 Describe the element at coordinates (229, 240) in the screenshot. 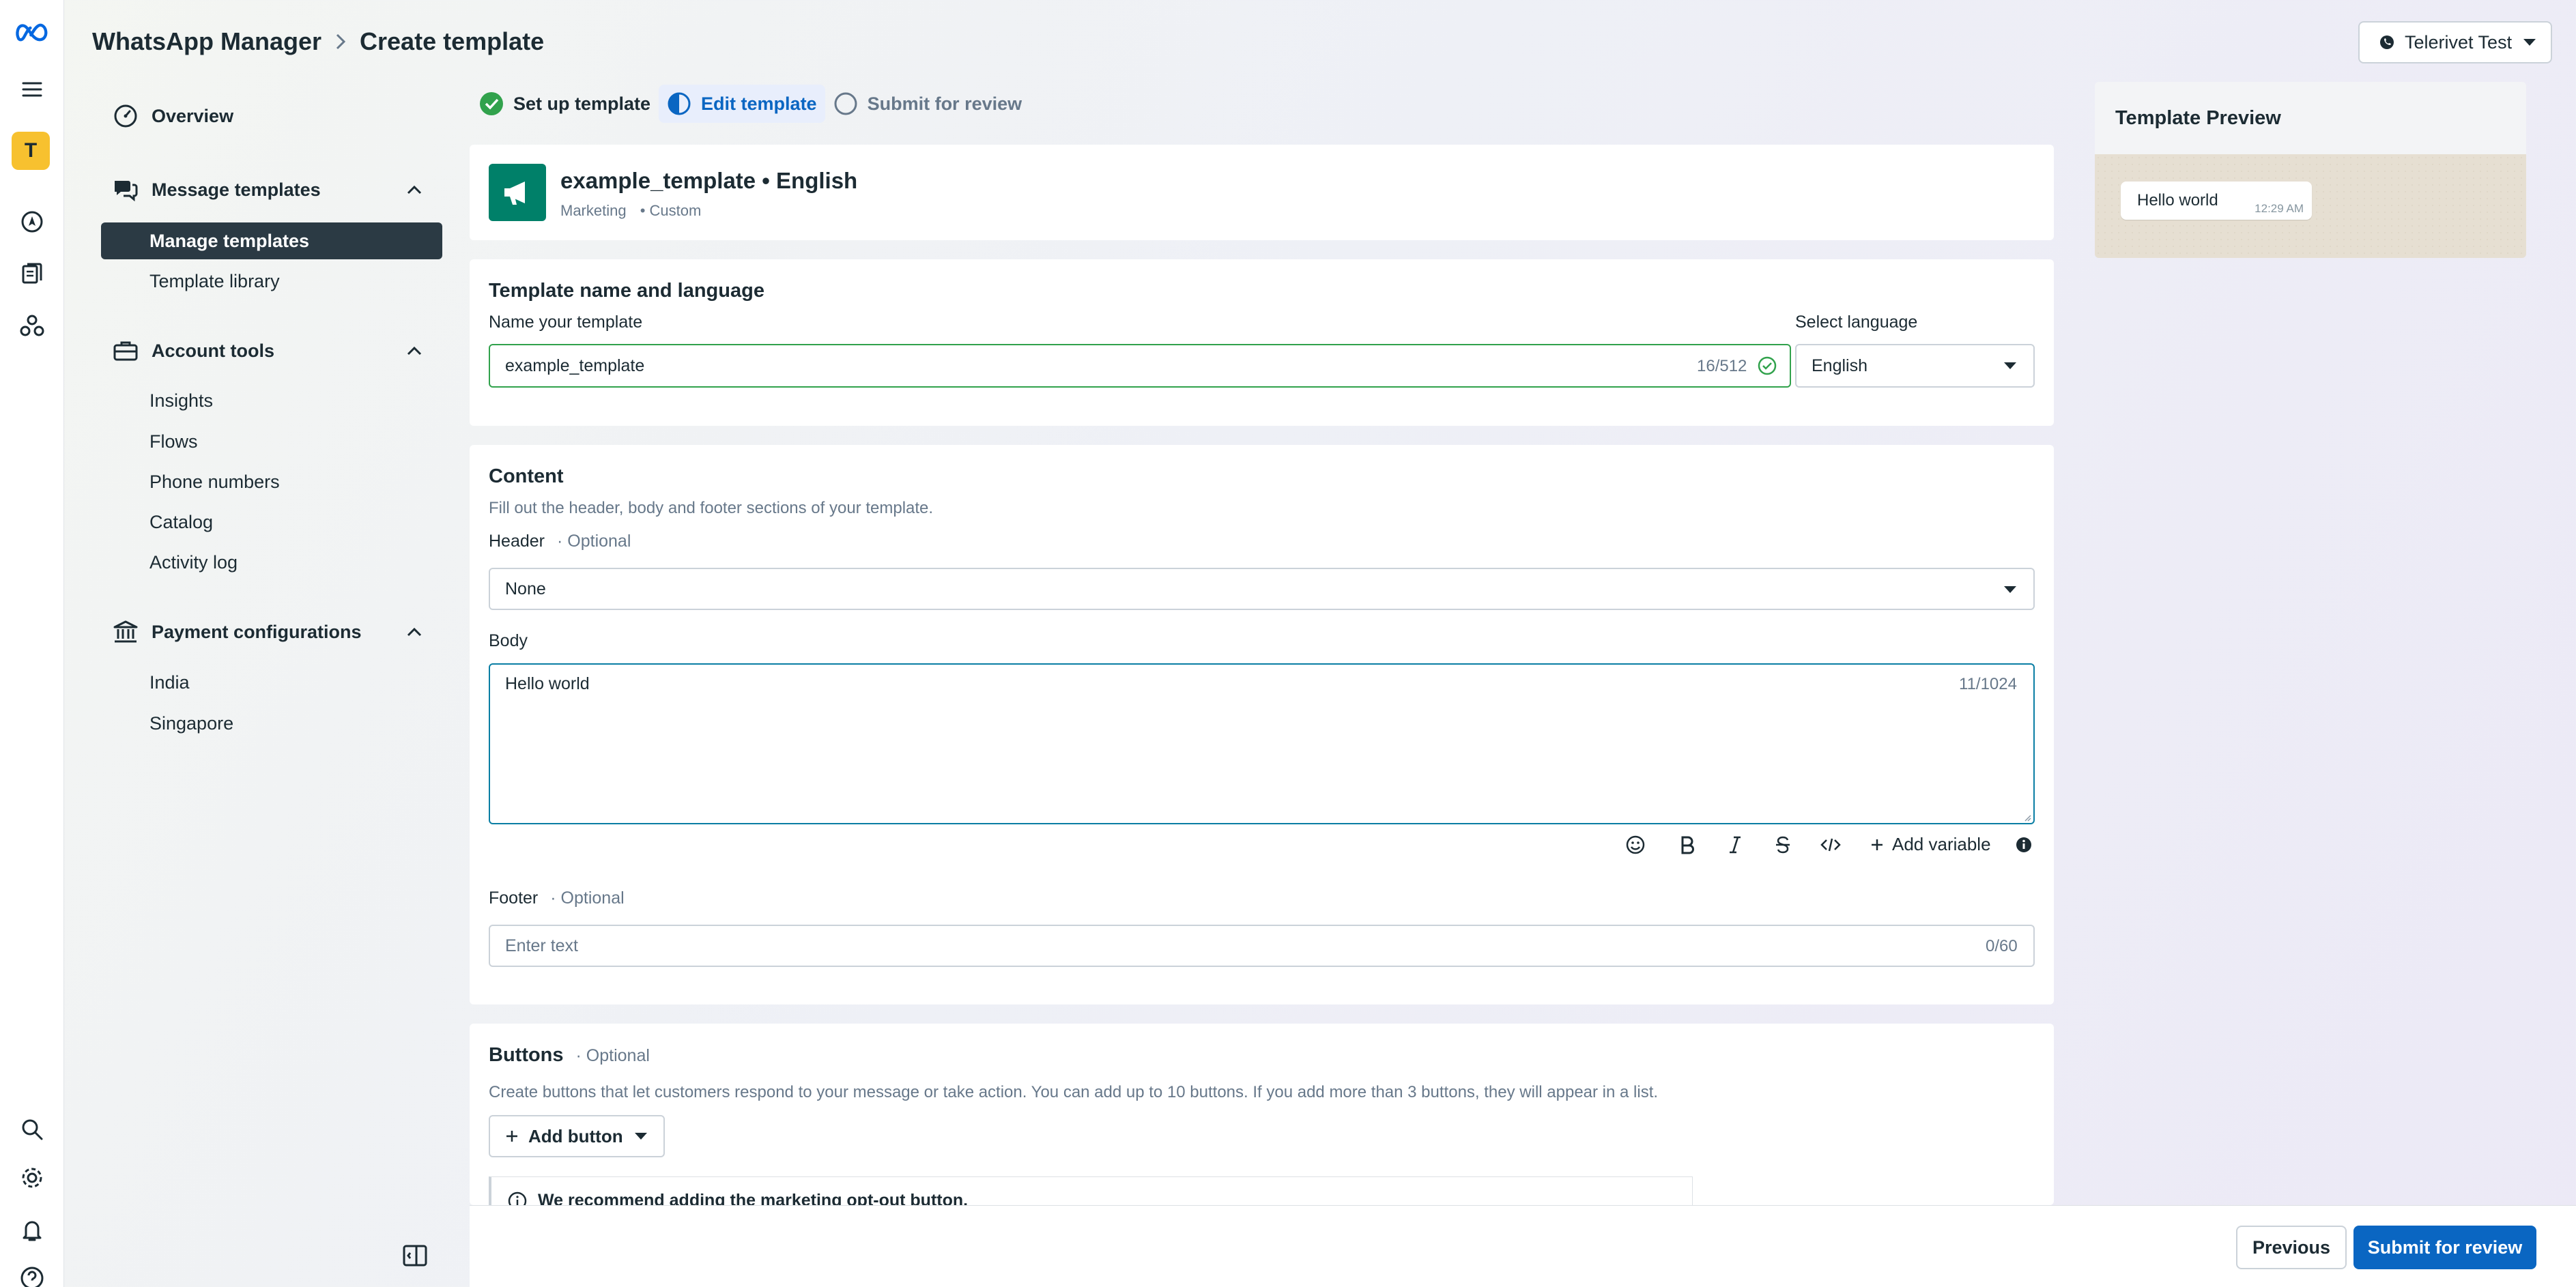

I see `sidebar-label: Manage templates` at that location.